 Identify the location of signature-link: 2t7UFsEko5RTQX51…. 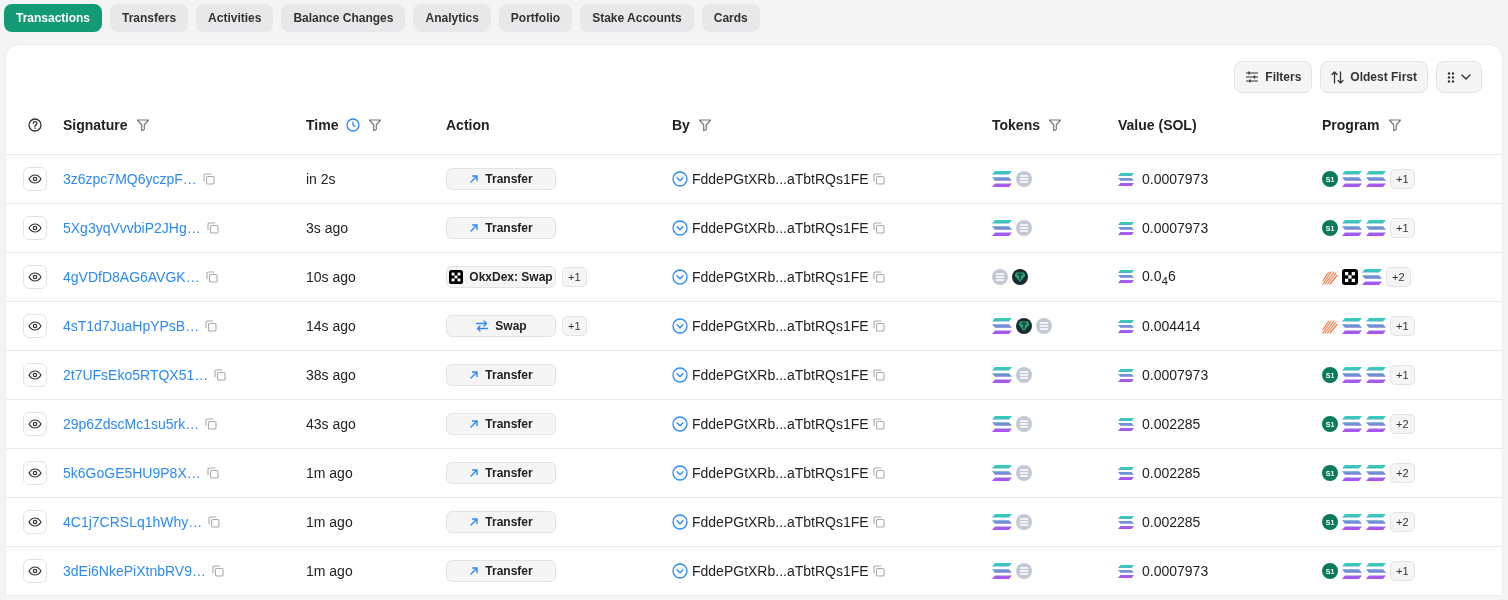
(136, 375).